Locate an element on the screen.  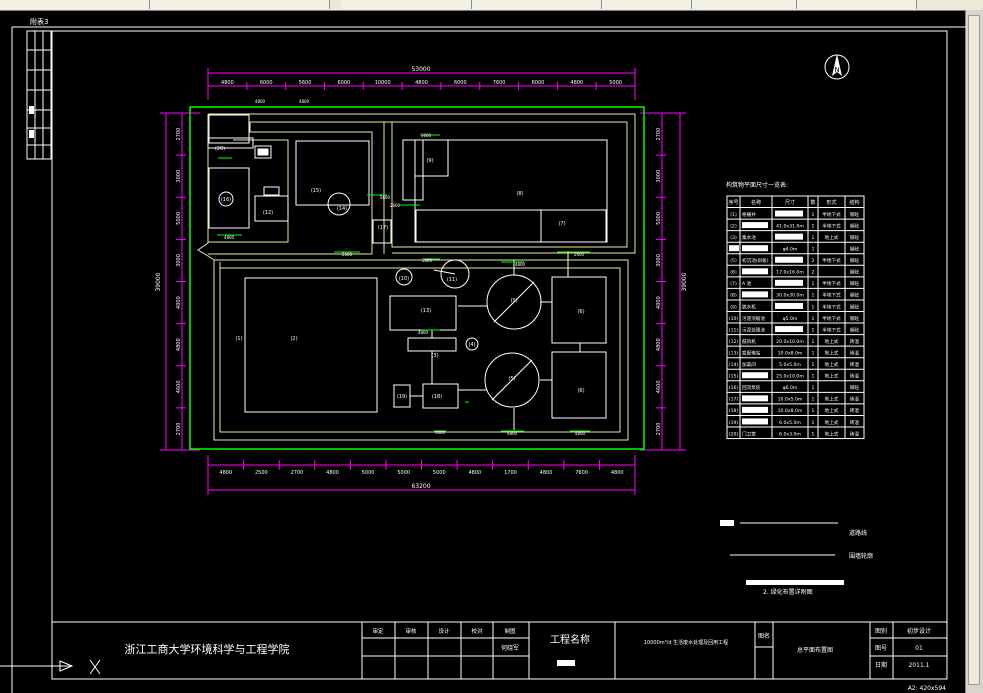
inner-dim: 2600 is located at coordinates (395, 205).